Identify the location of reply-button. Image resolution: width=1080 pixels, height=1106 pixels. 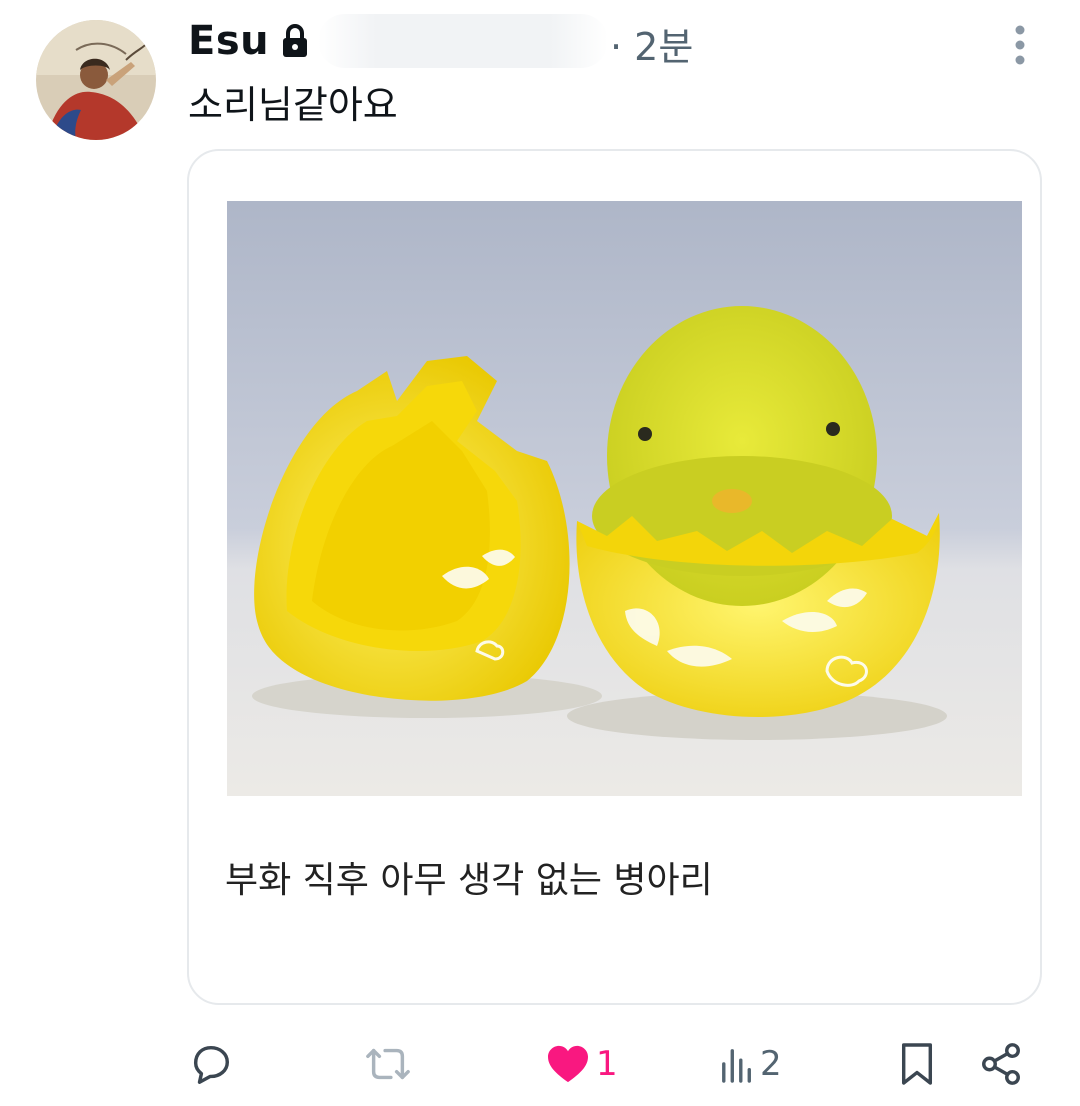
(211, 1064).